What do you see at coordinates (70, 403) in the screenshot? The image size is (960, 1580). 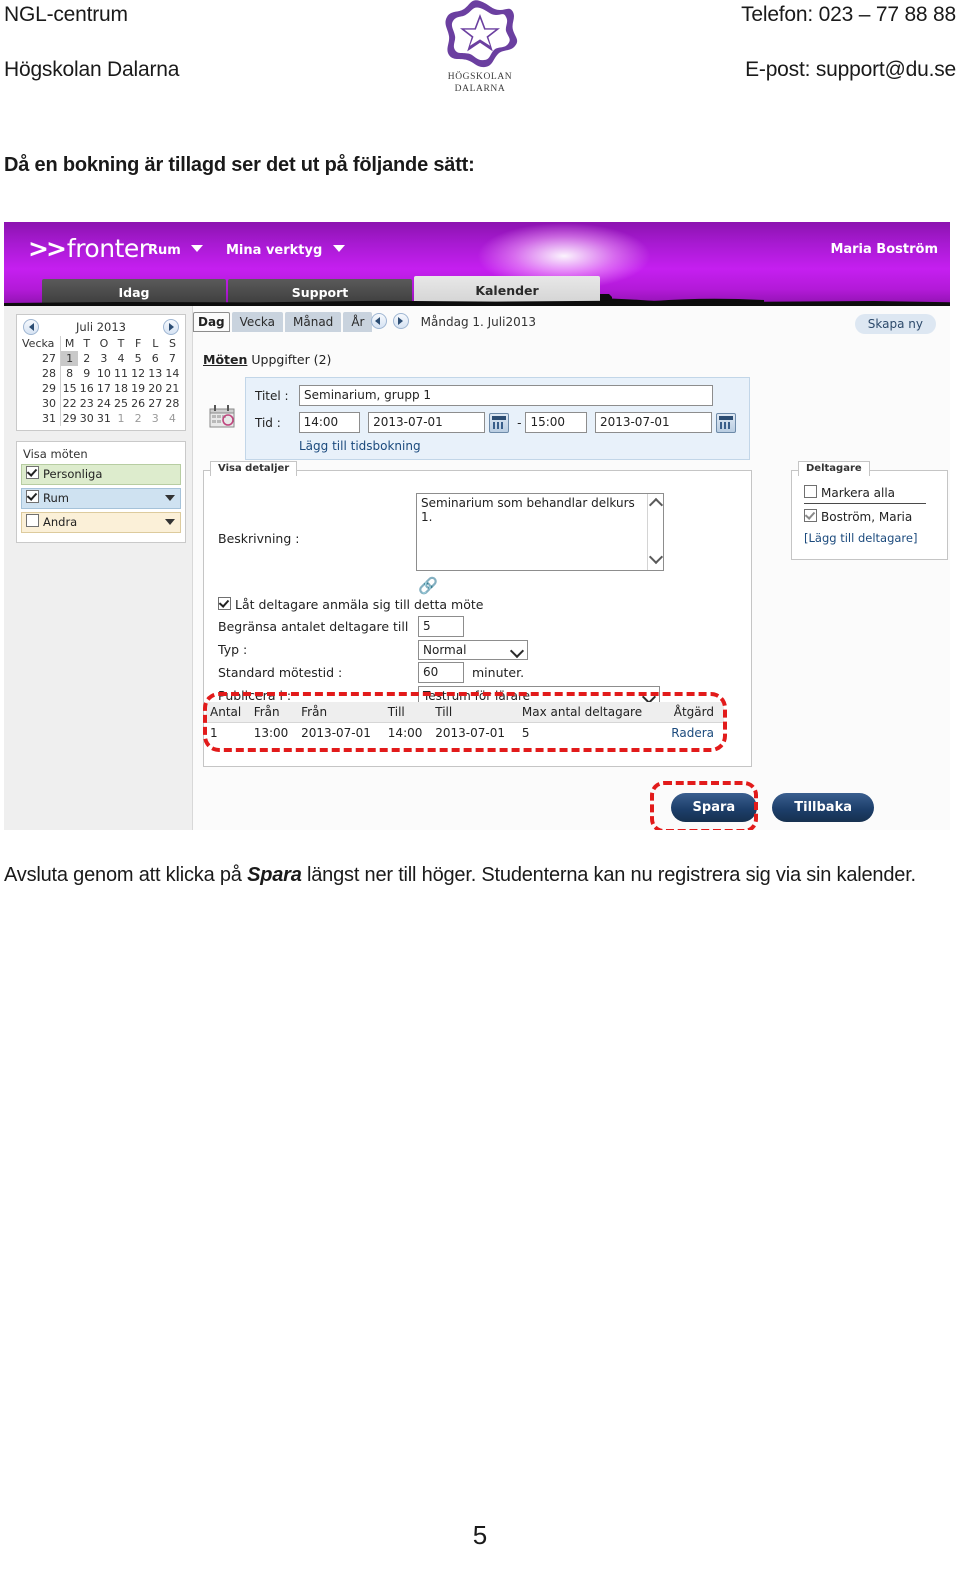 I see `day-cell: 22` at bounding box center [70, 403].